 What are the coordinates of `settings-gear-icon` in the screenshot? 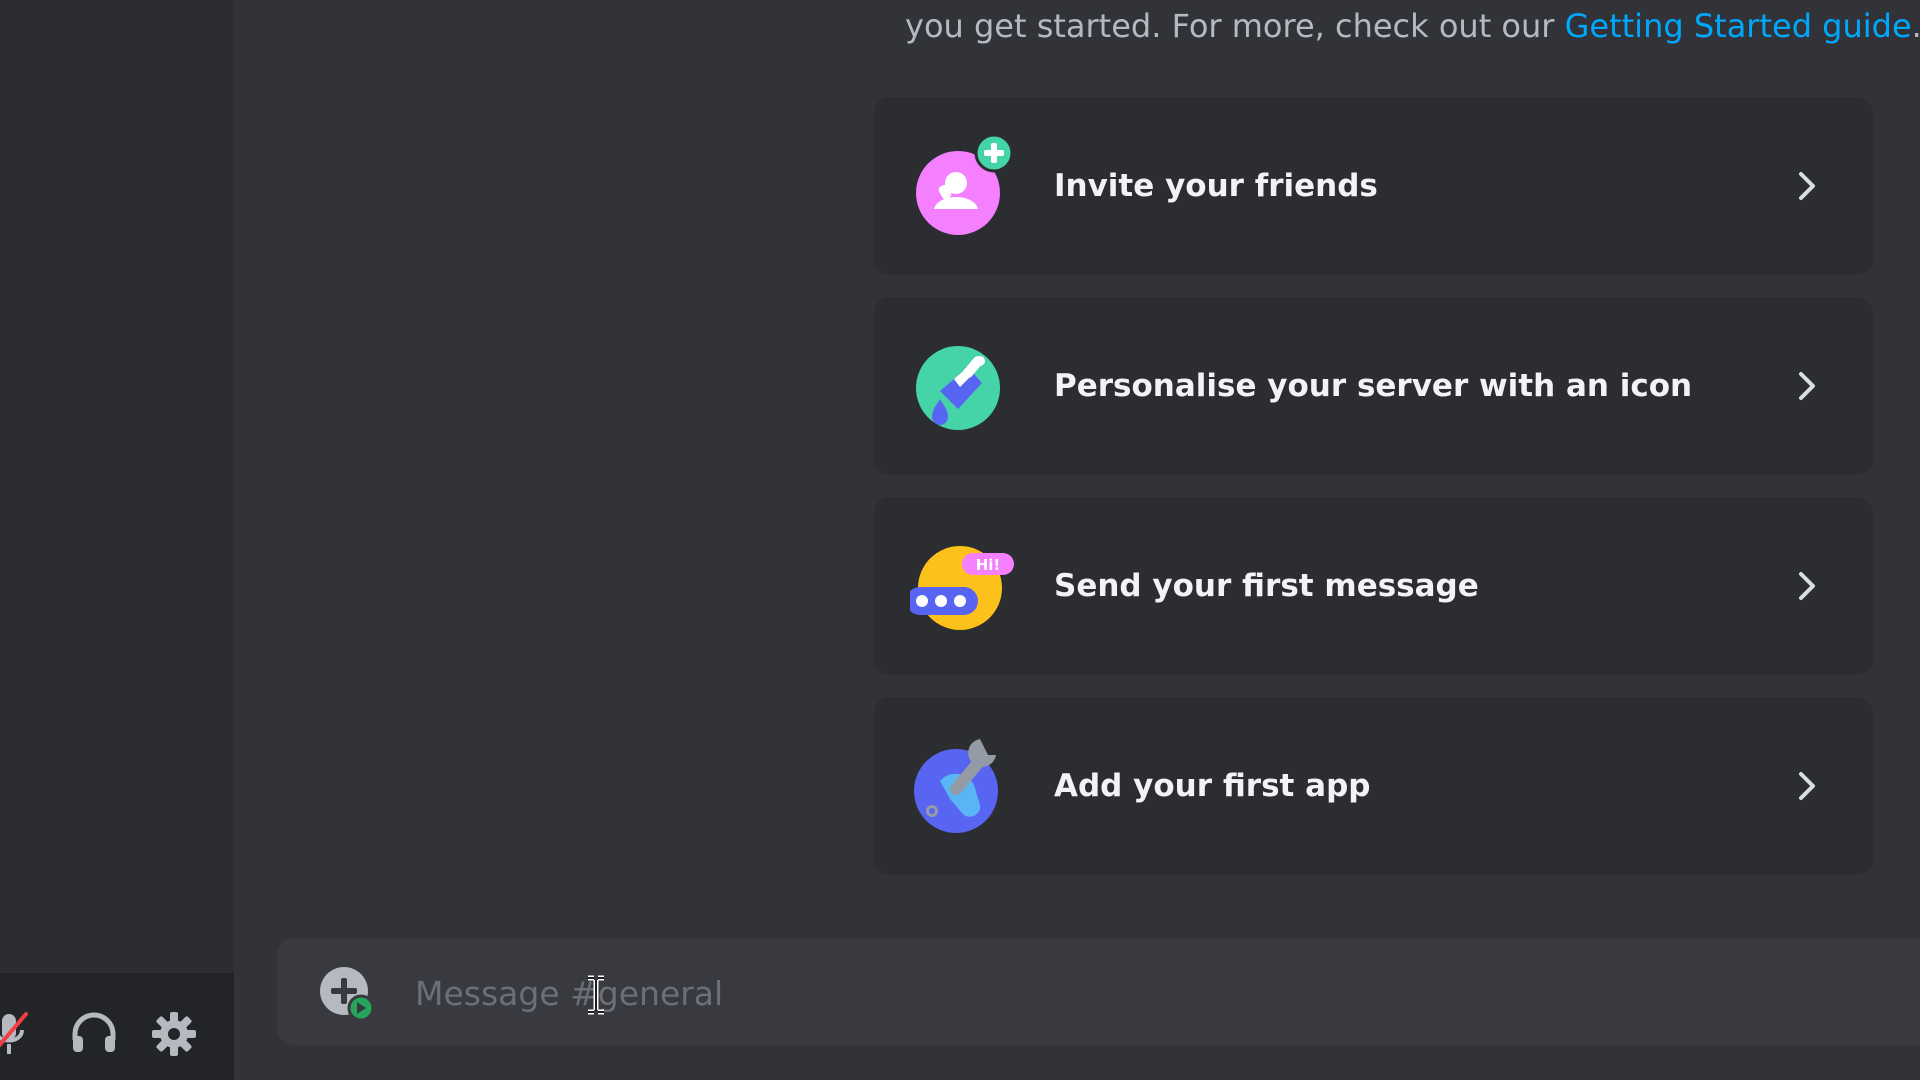 It's located at (174, 1034).